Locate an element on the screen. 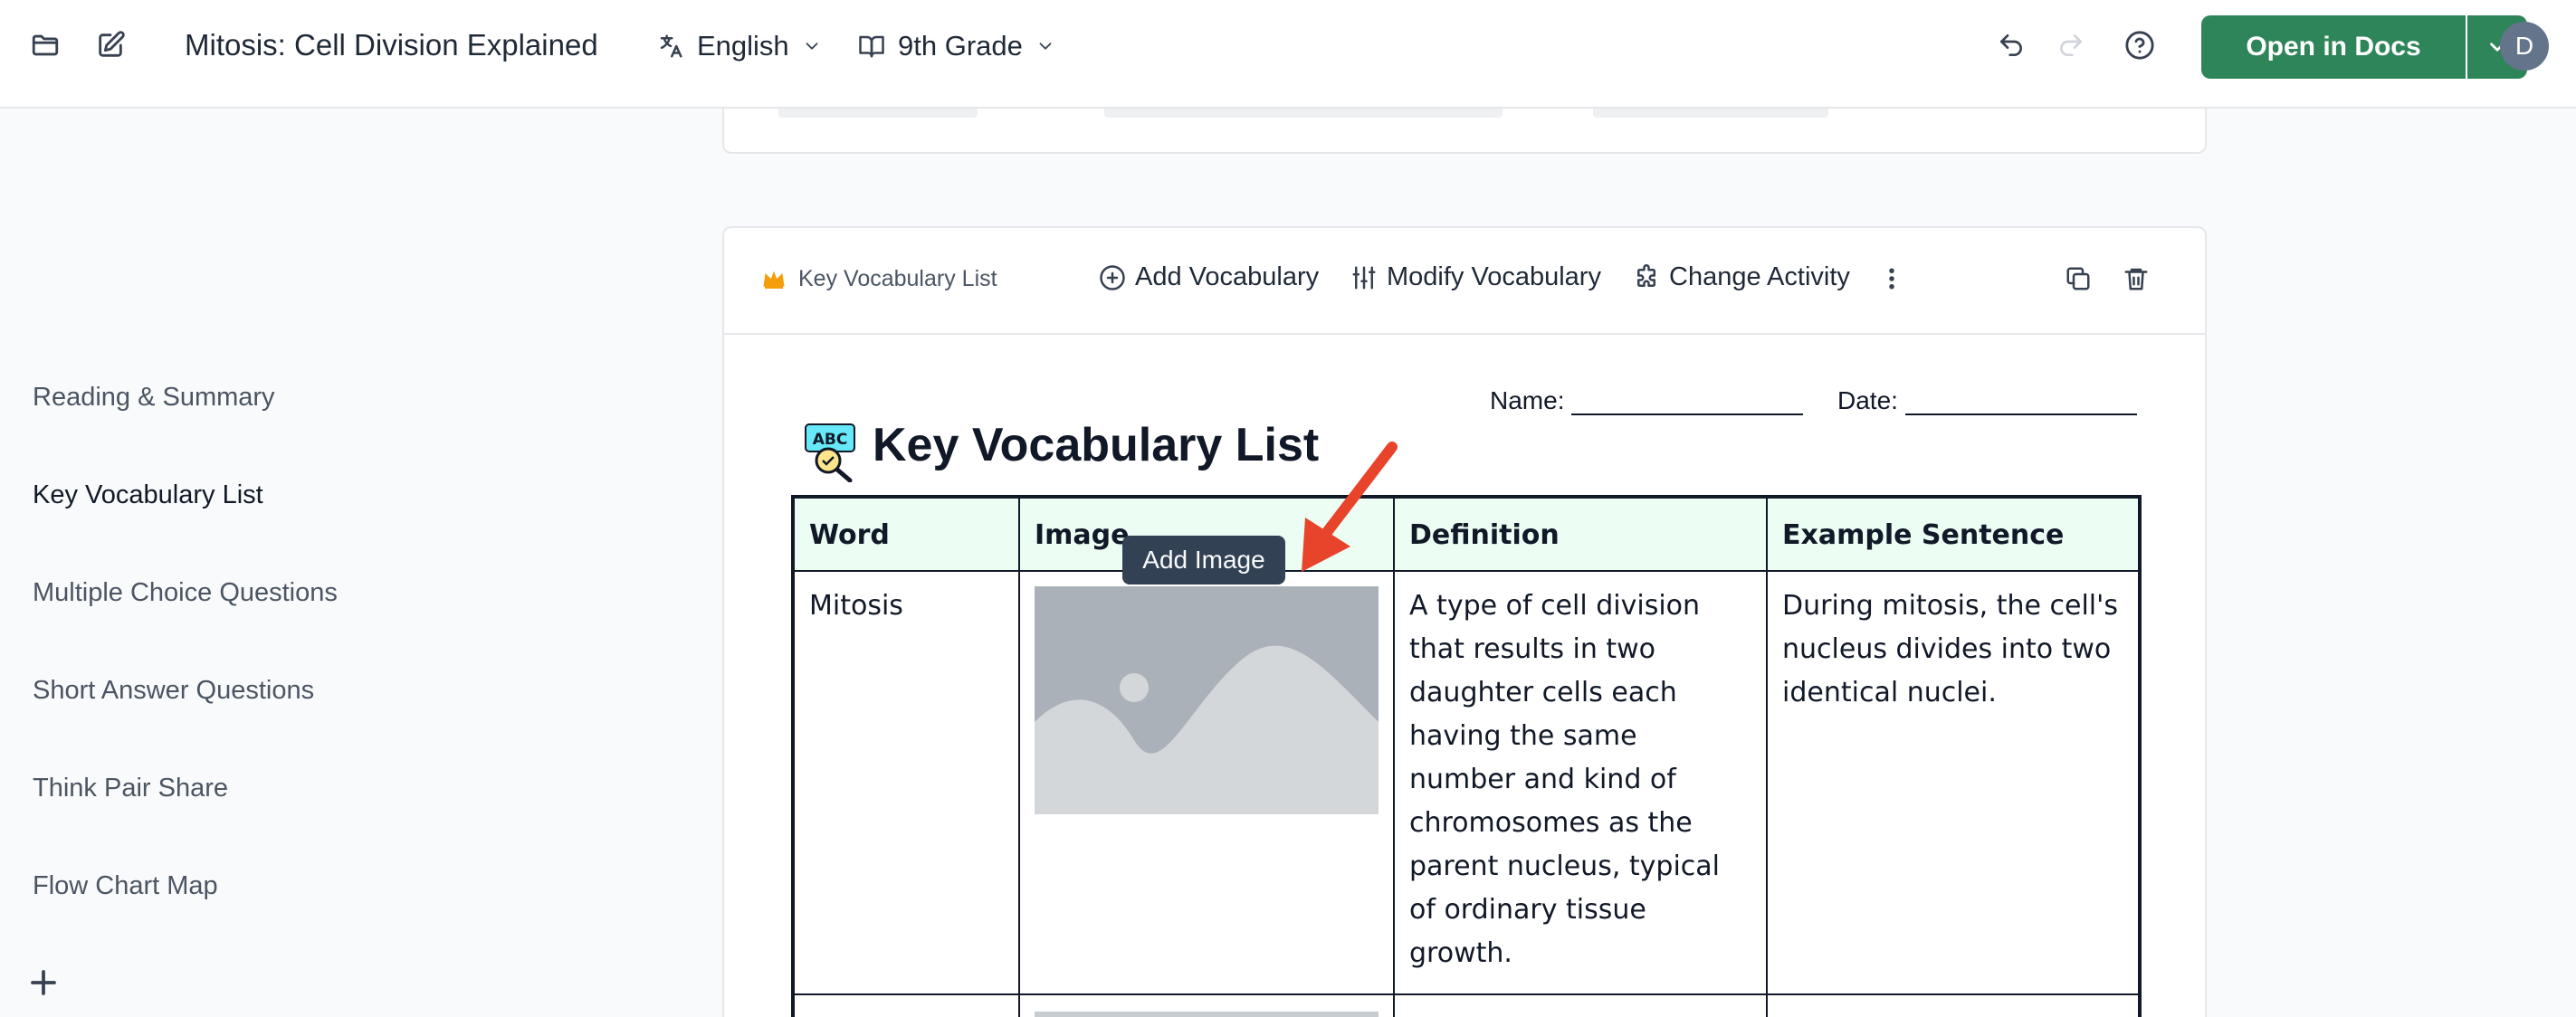  column-header-definition: Definition is located at coordinates (1581, 534).